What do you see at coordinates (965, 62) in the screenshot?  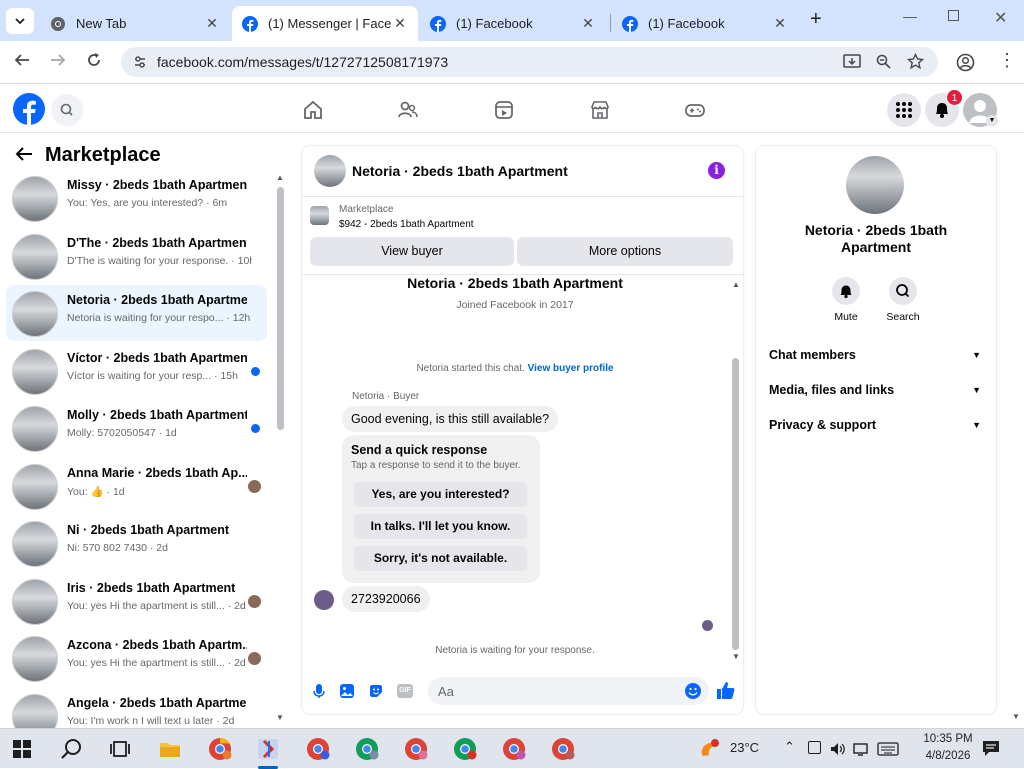 I see `profile-icon` at bounding box center [965, 62].